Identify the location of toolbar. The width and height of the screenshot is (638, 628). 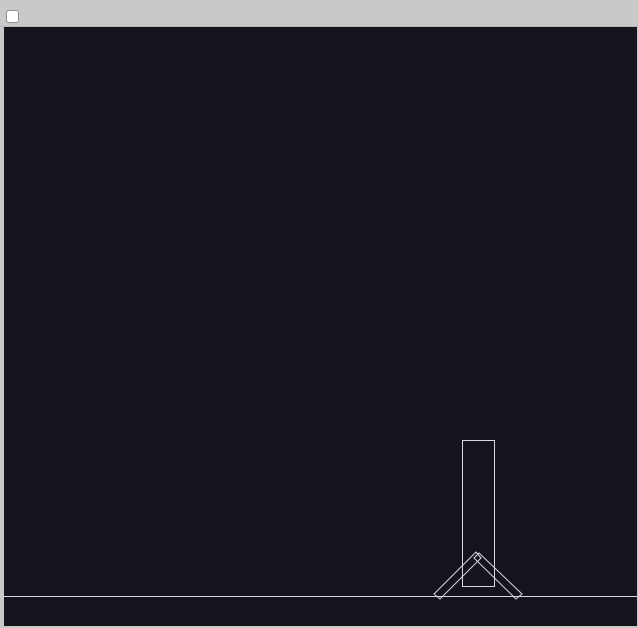
(319, 13).